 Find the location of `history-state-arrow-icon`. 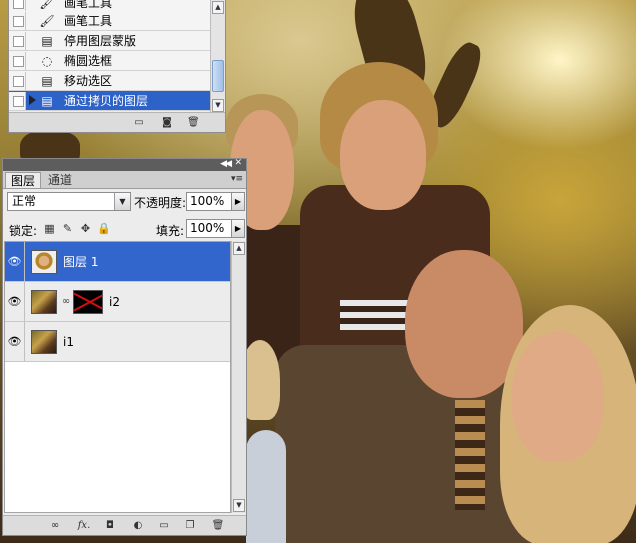

history-state-arrow-icon is located at coordinates (32, 100).